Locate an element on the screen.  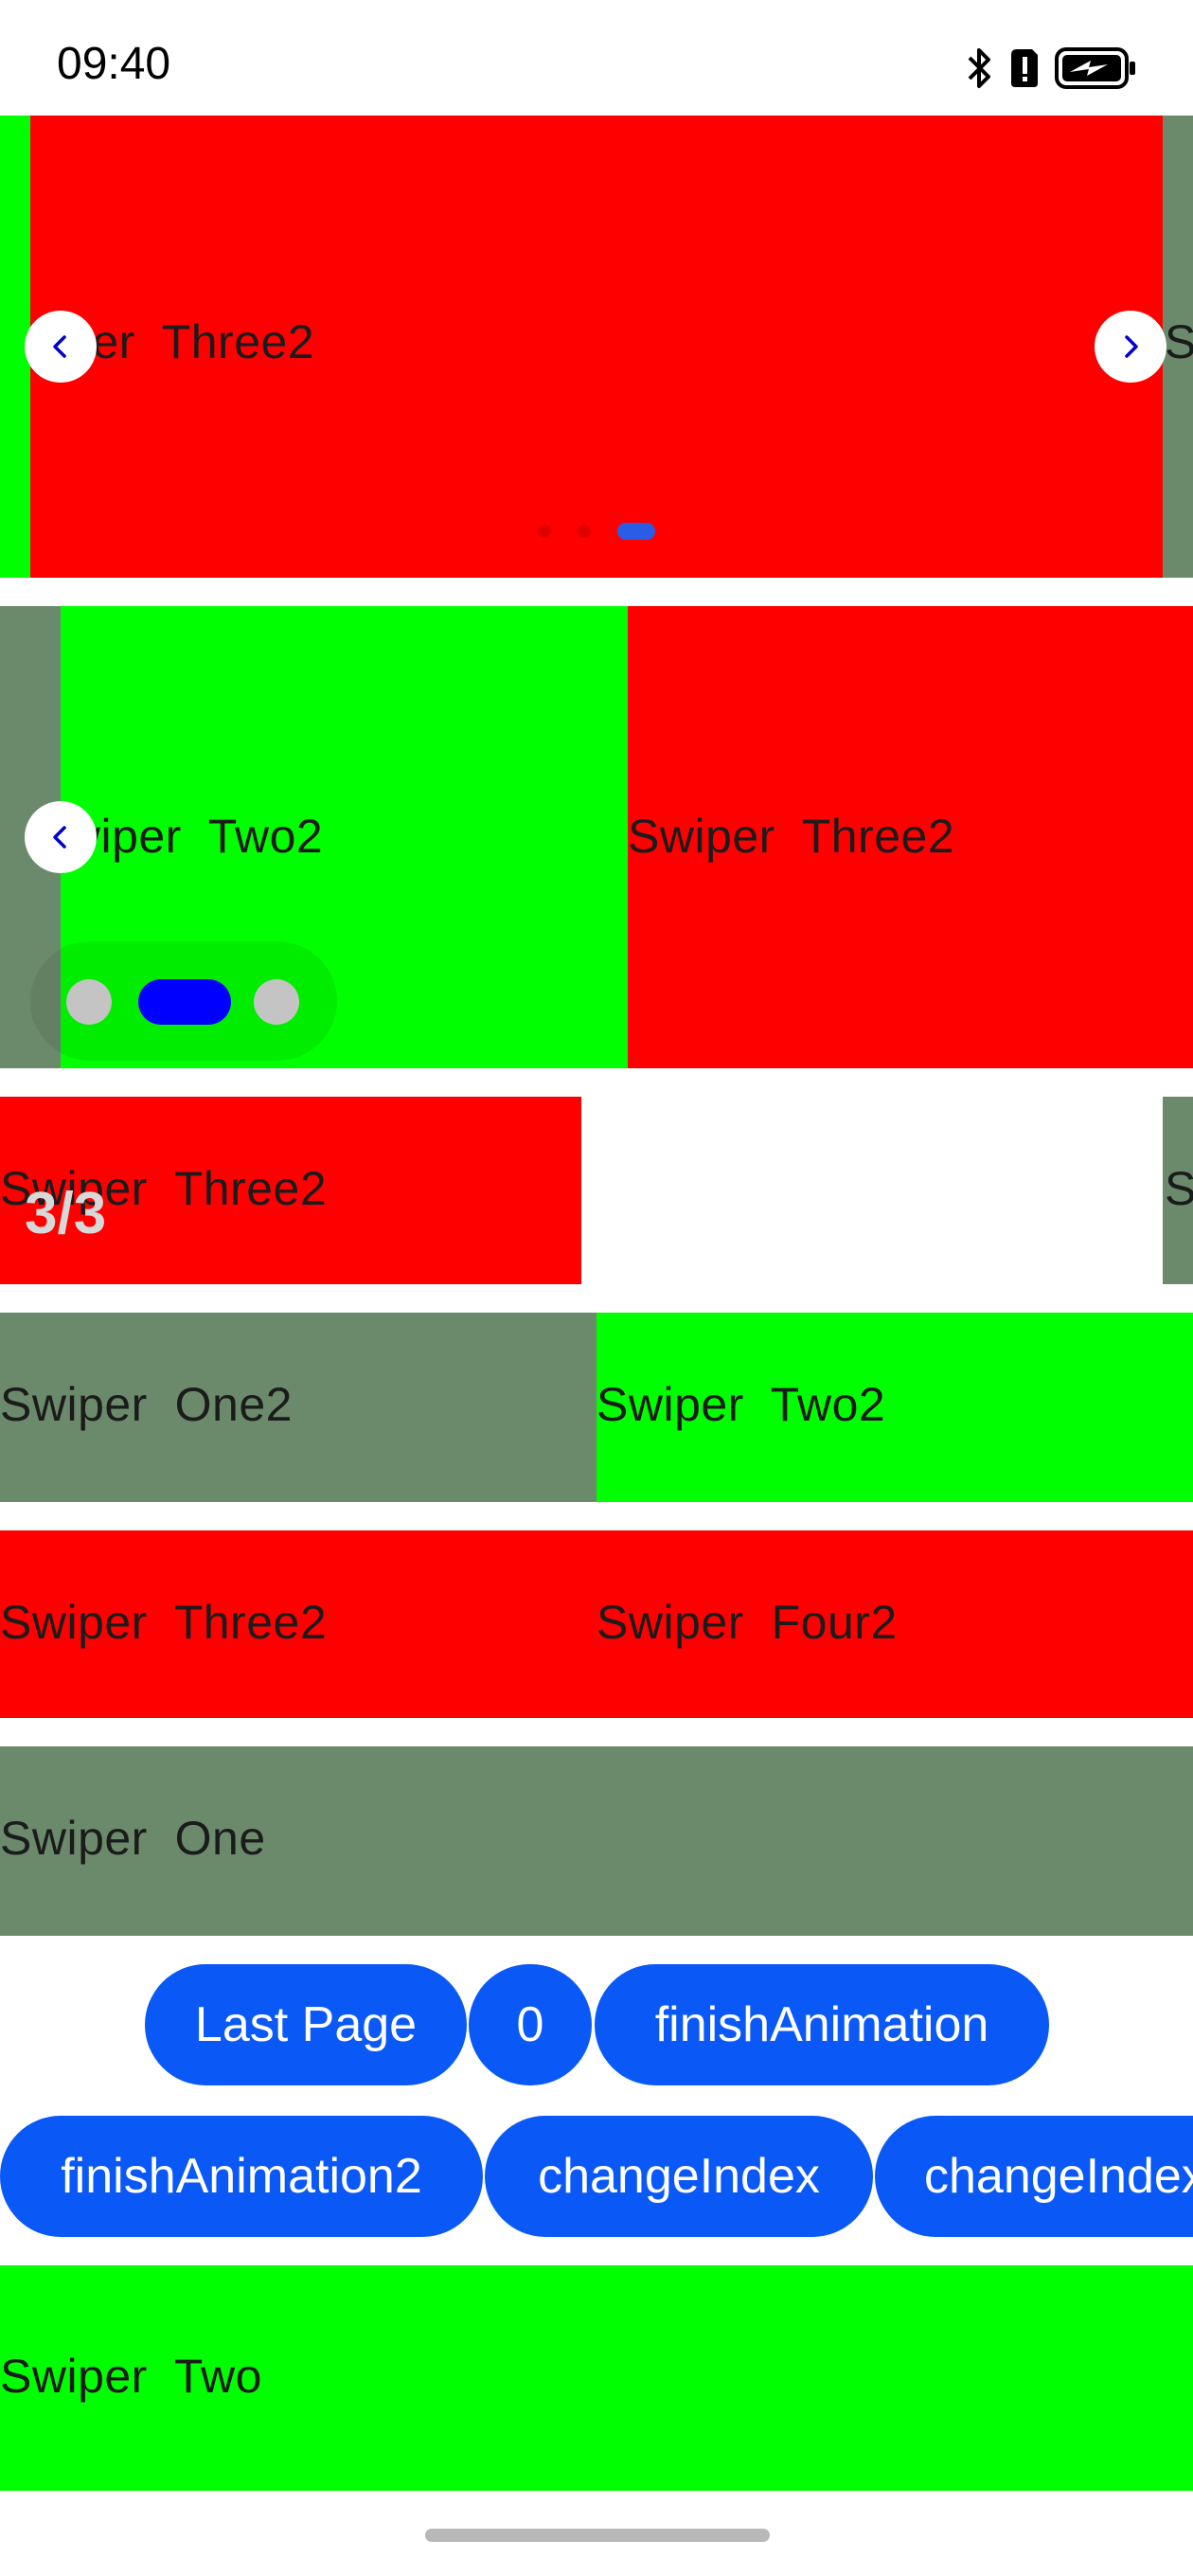
swiper-5-slide-label: Swiper Three2 is located at coordinates (164, 1622).